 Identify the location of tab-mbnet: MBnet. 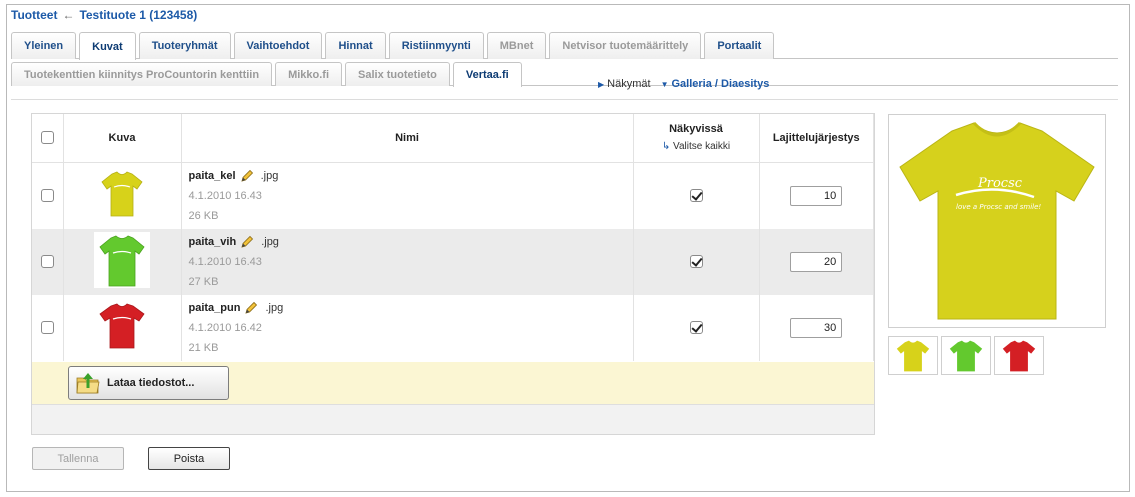
(516, 45).